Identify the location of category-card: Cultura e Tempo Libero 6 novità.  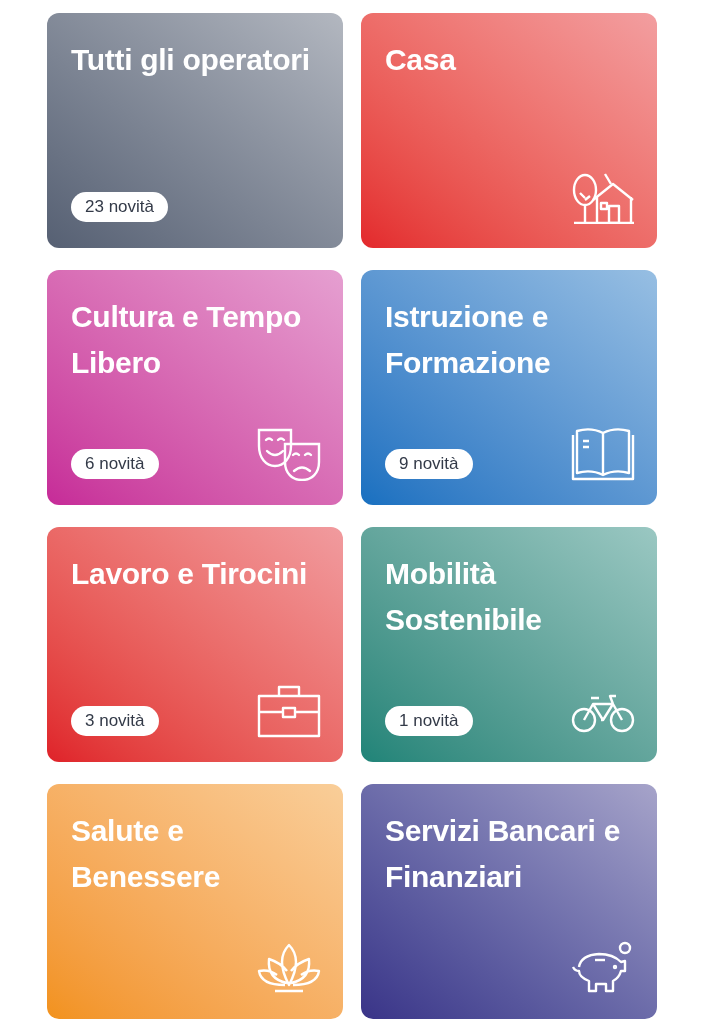
(195, 387).